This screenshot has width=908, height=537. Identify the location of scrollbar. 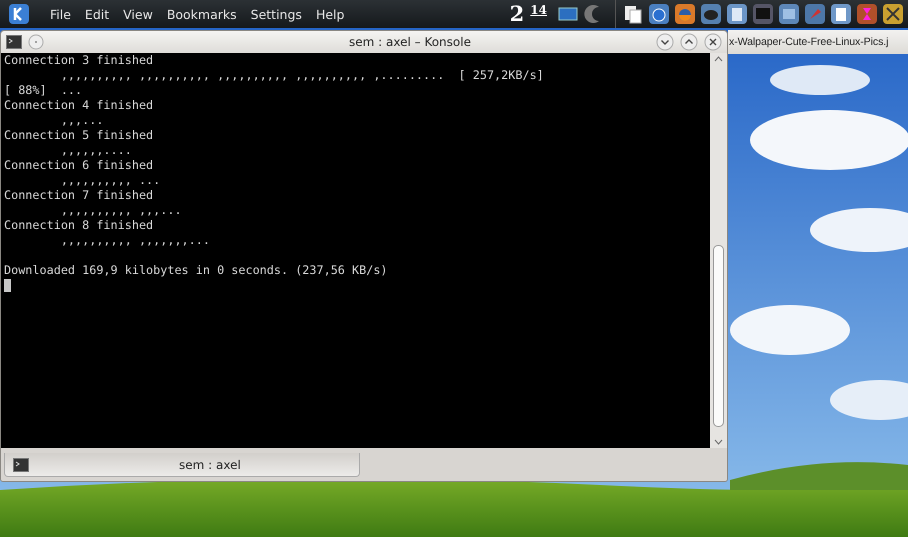
(718, 250).